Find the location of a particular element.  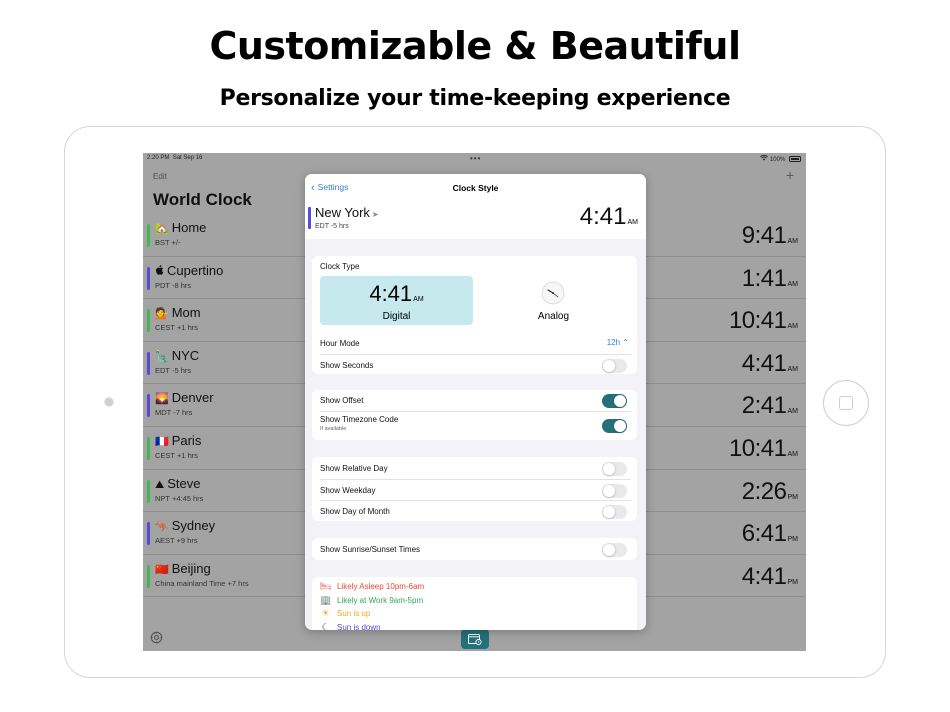

city-time: 9:41AM is located at coordinates (770, 236).